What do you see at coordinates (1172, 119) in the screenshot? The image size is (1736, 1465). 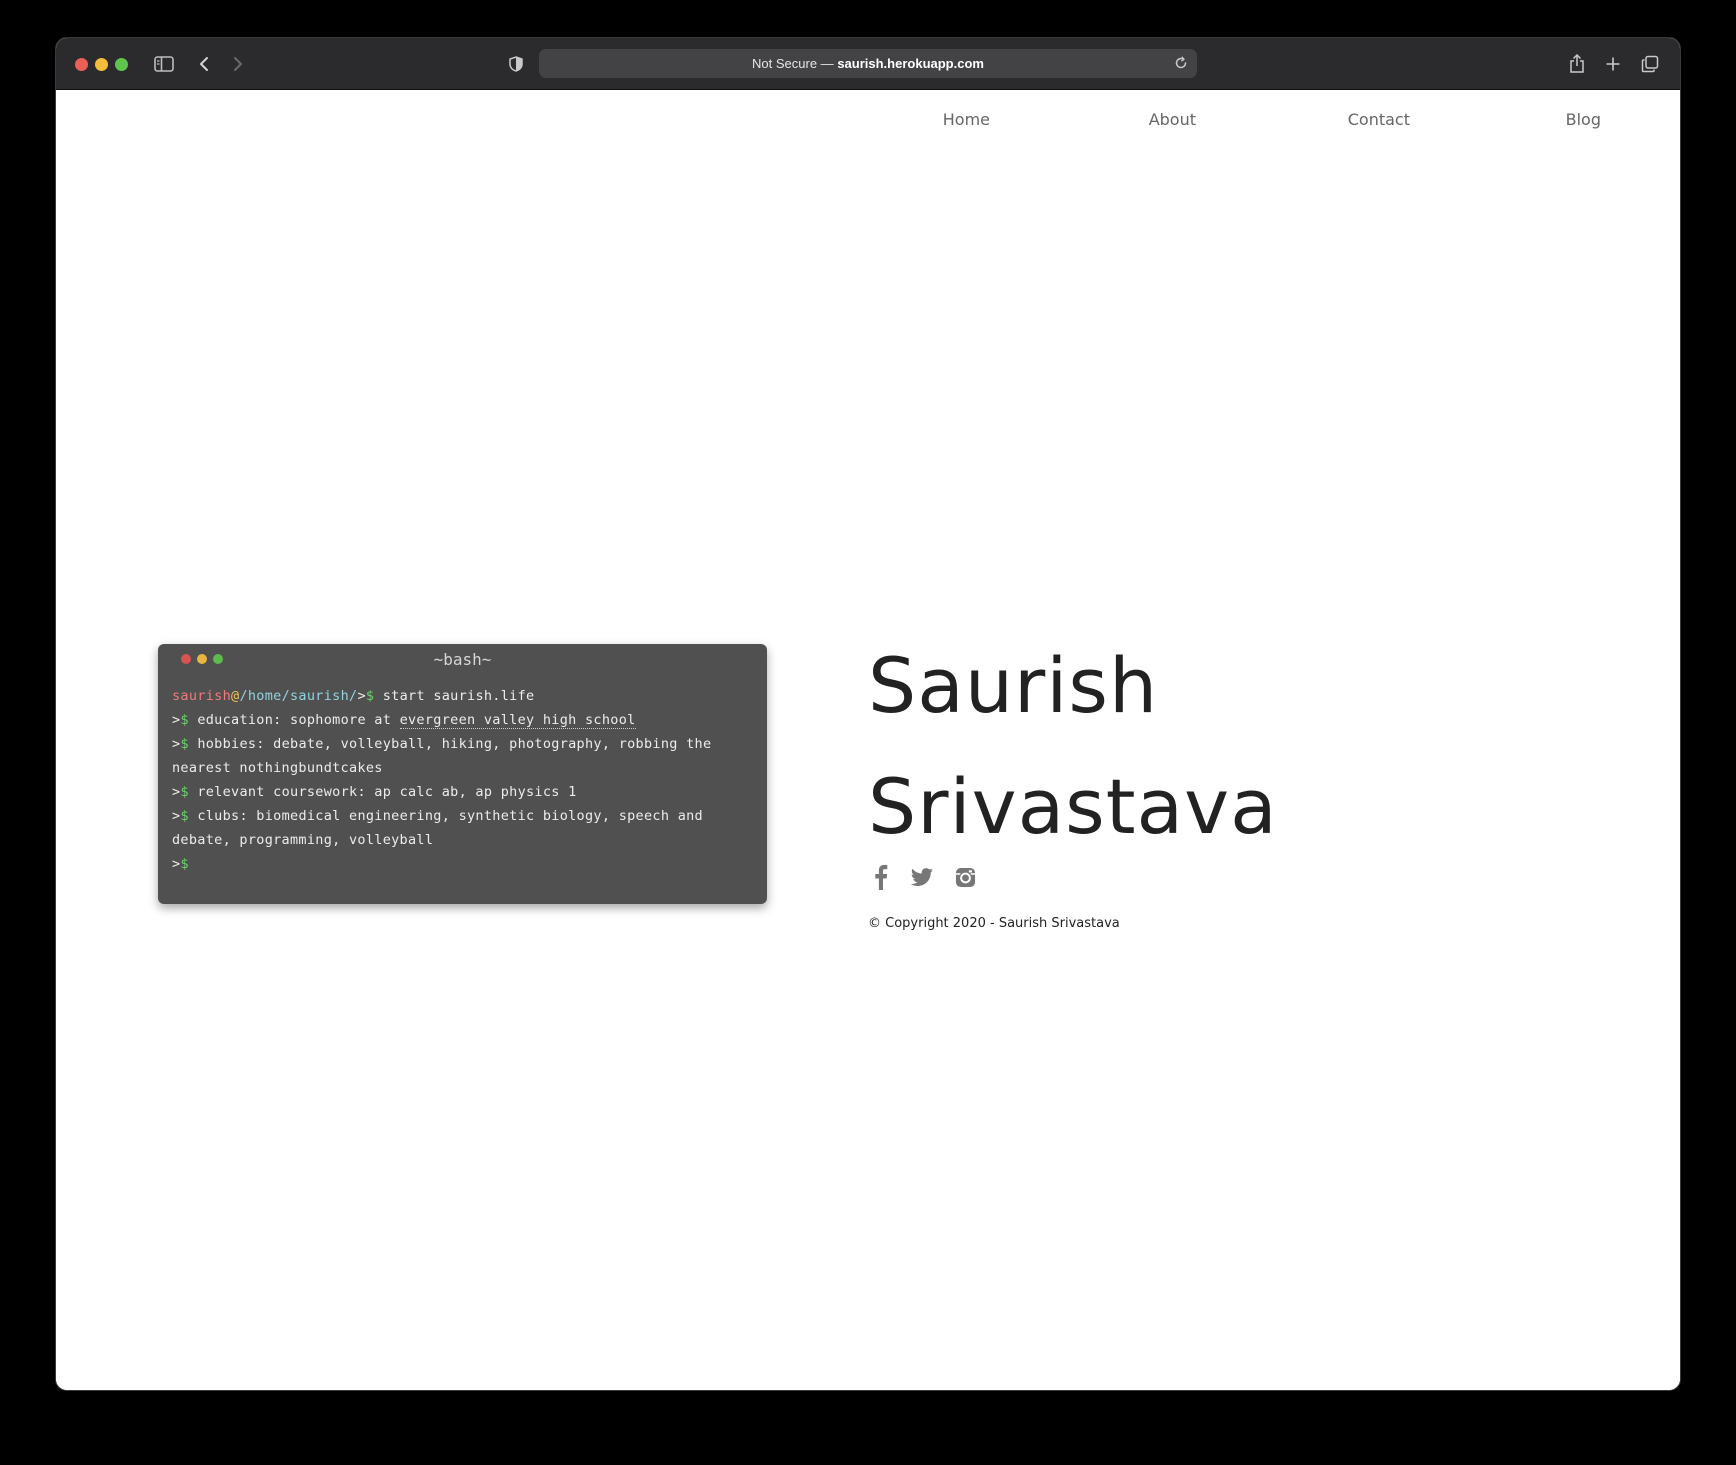 I see `nav-about: About` at bounding box center [1172, 119].